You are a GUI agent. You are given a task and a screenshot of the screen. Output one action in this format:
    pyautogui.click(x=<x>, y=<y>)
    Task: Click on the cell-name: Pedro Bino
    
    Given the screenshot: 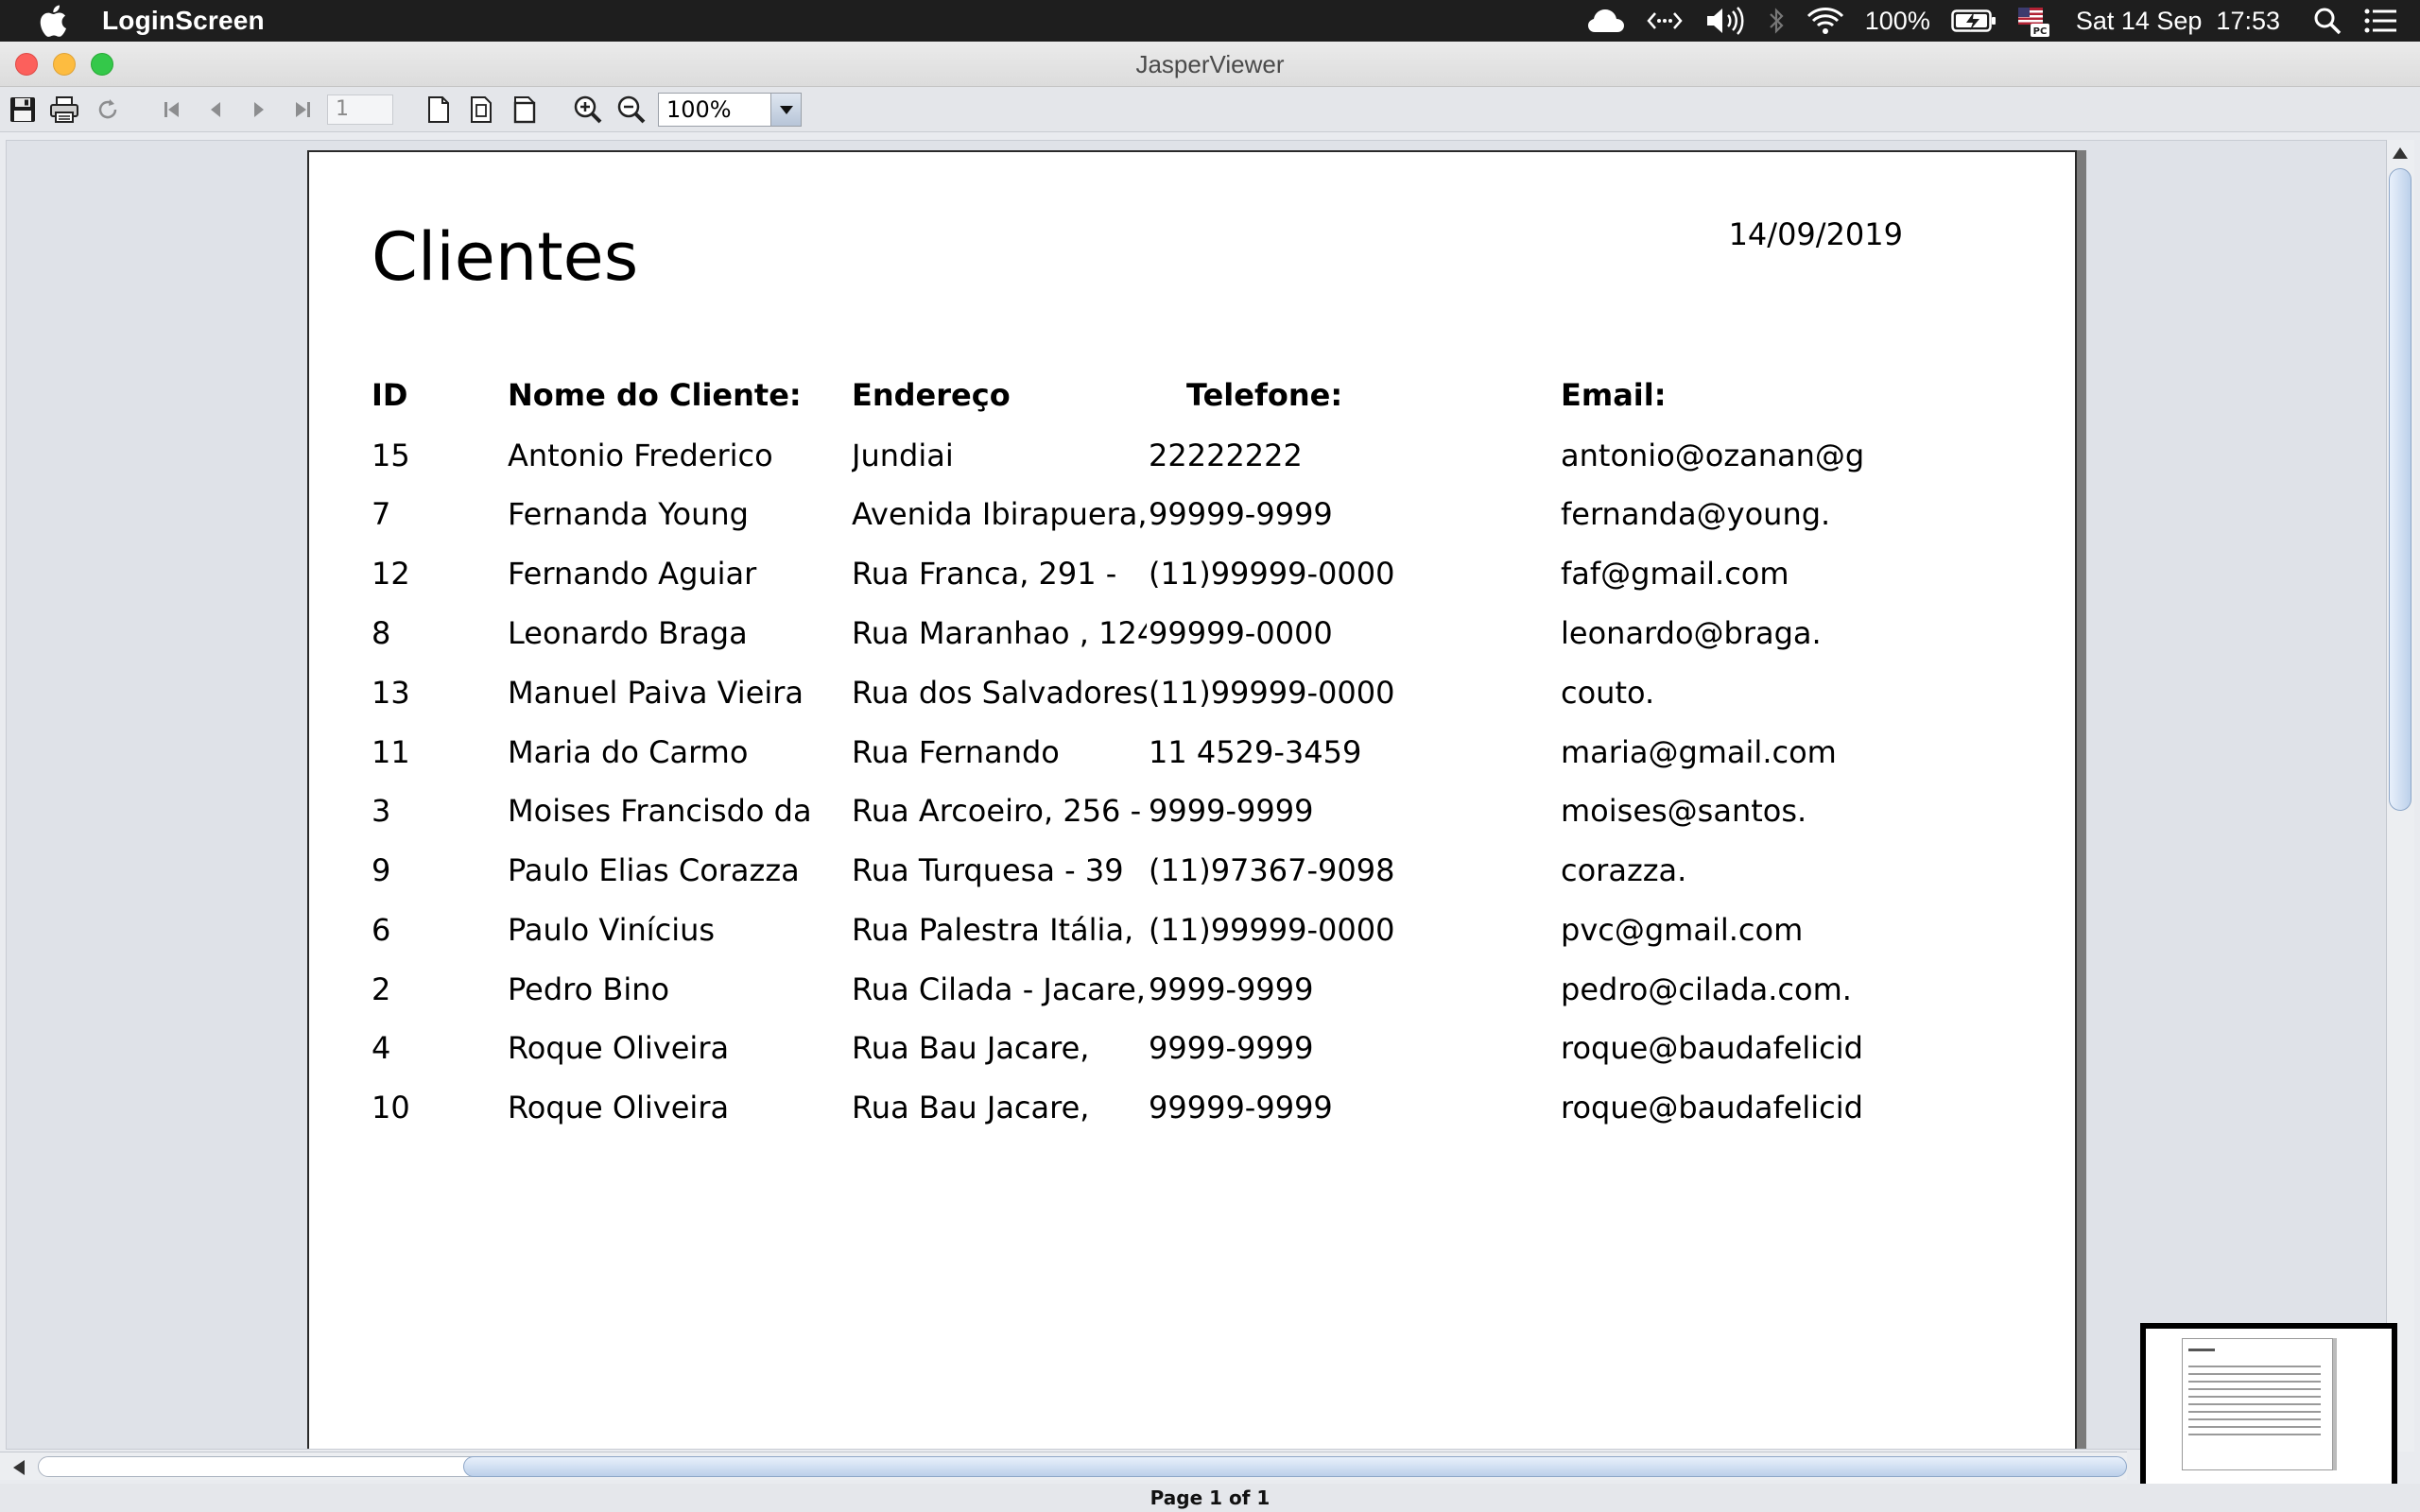 What is the action you would take?
    pyautogui.click(x=589, y=989)
    